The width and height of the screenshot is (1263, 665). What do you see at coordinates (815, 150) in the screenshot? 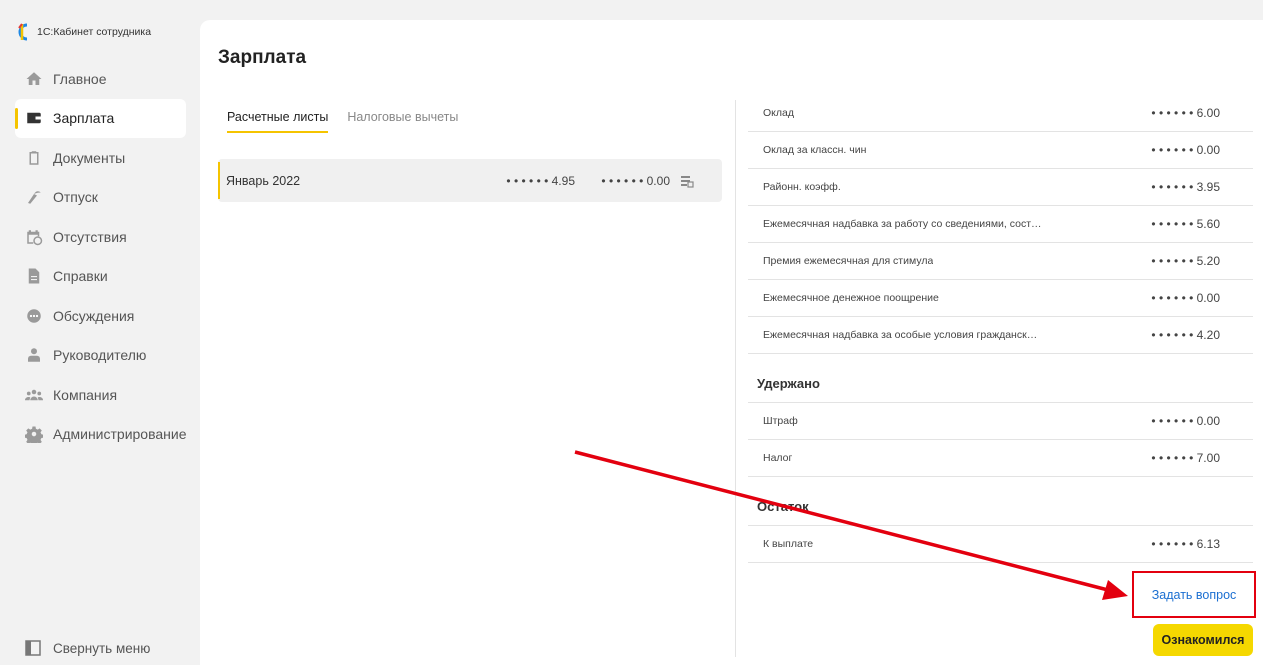
I see `row-label: Оклад за классн. чин` at bounding box center [815, 150].